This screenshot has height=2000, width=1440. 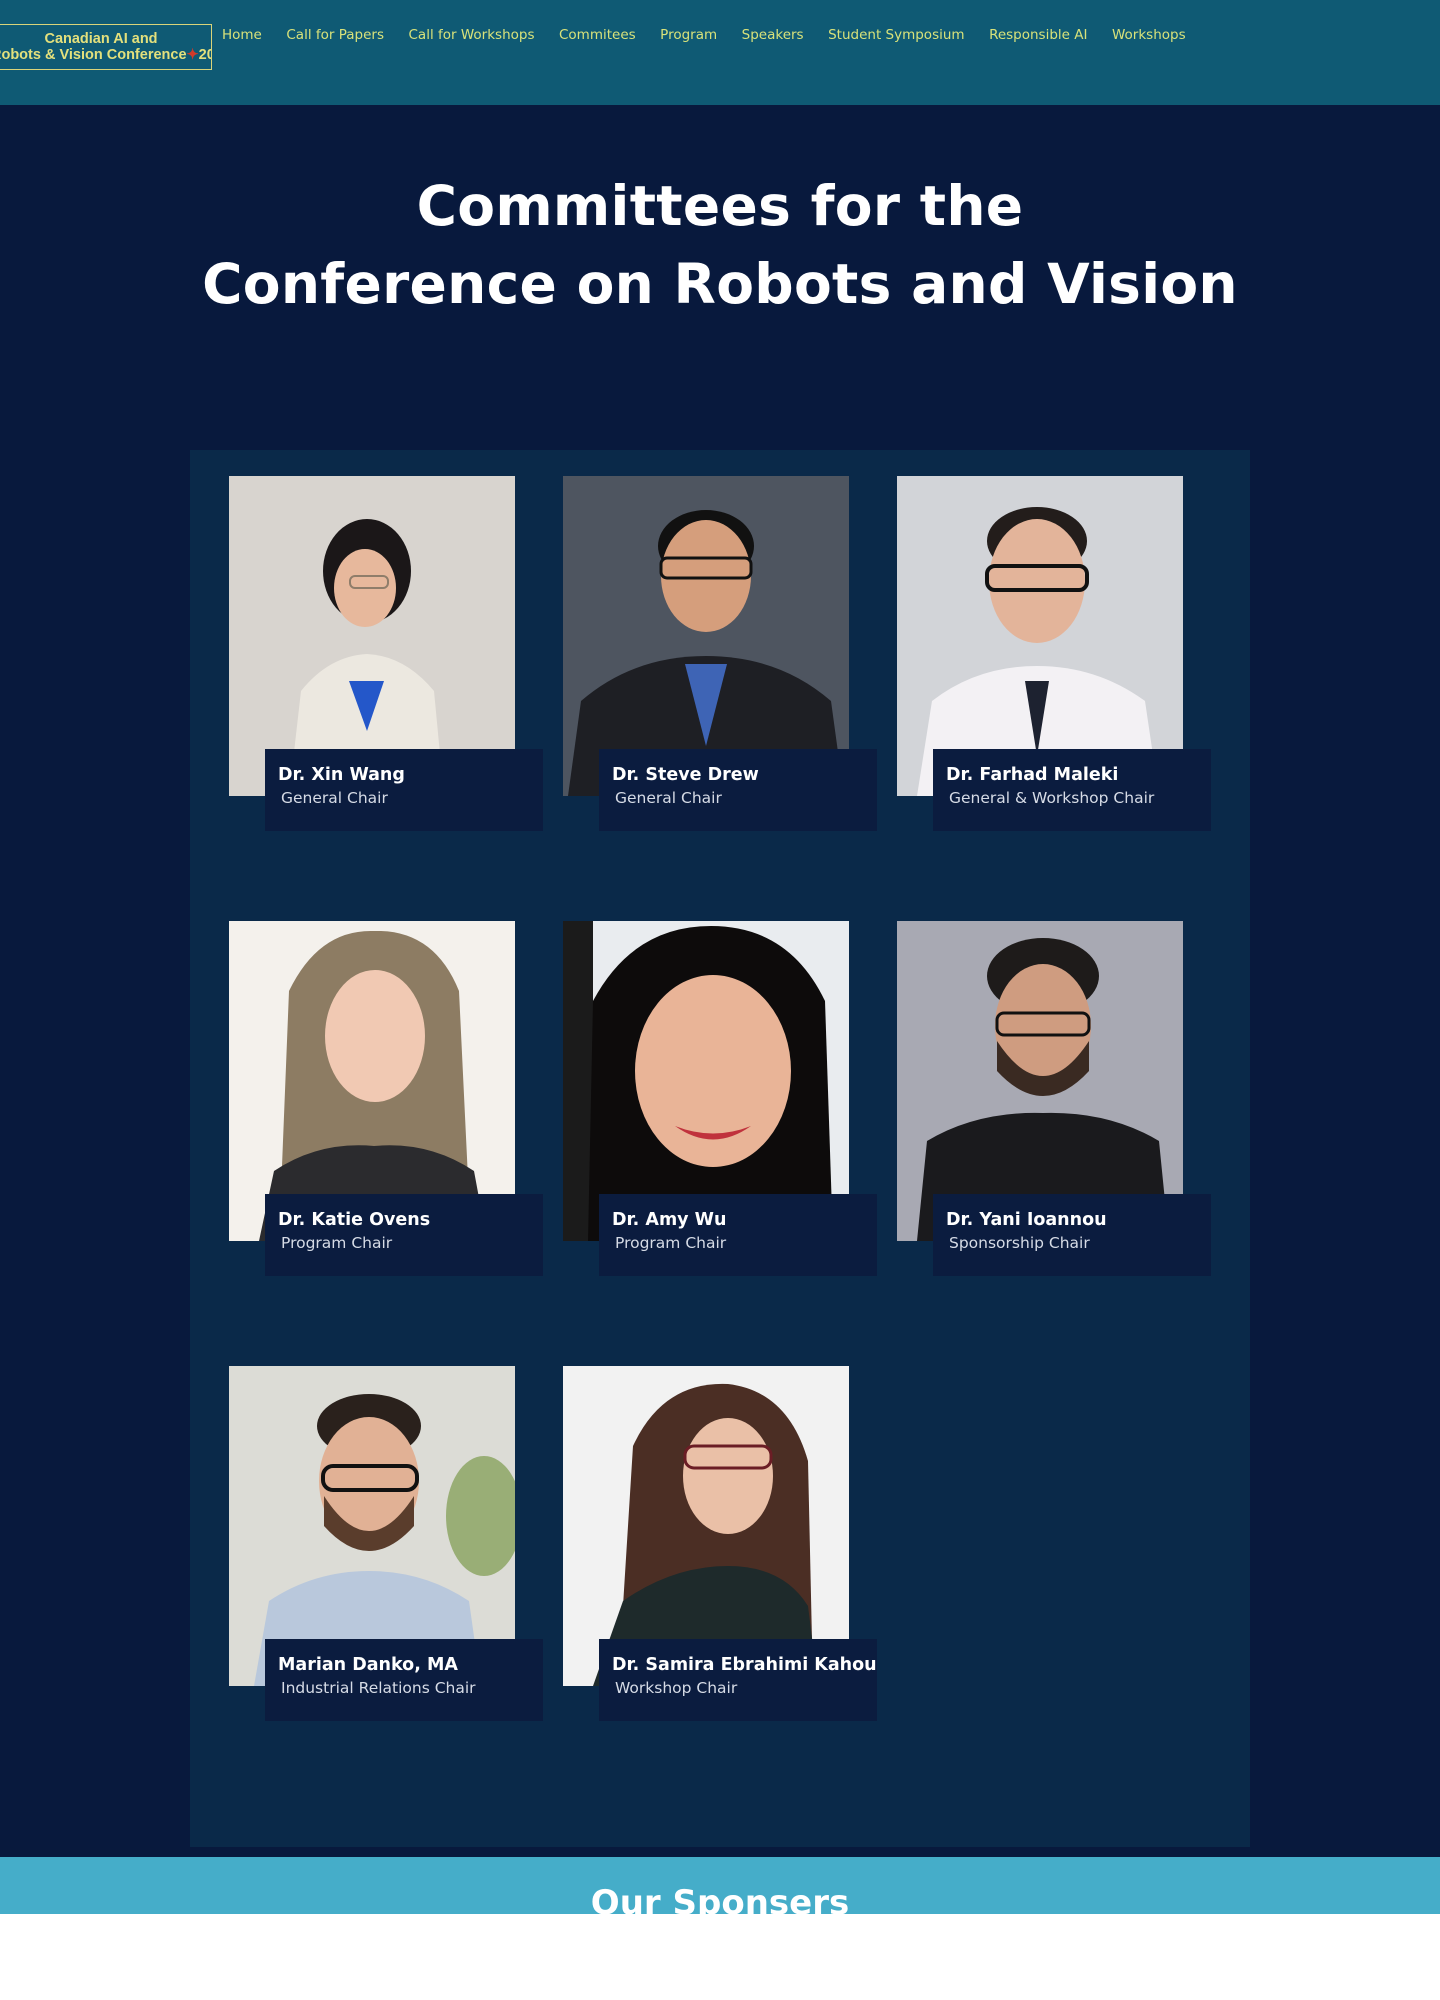 I want to click on committee-card: Dr. Yani Ioannou Sponsorship Chair, so click(x=1054, y=1098).